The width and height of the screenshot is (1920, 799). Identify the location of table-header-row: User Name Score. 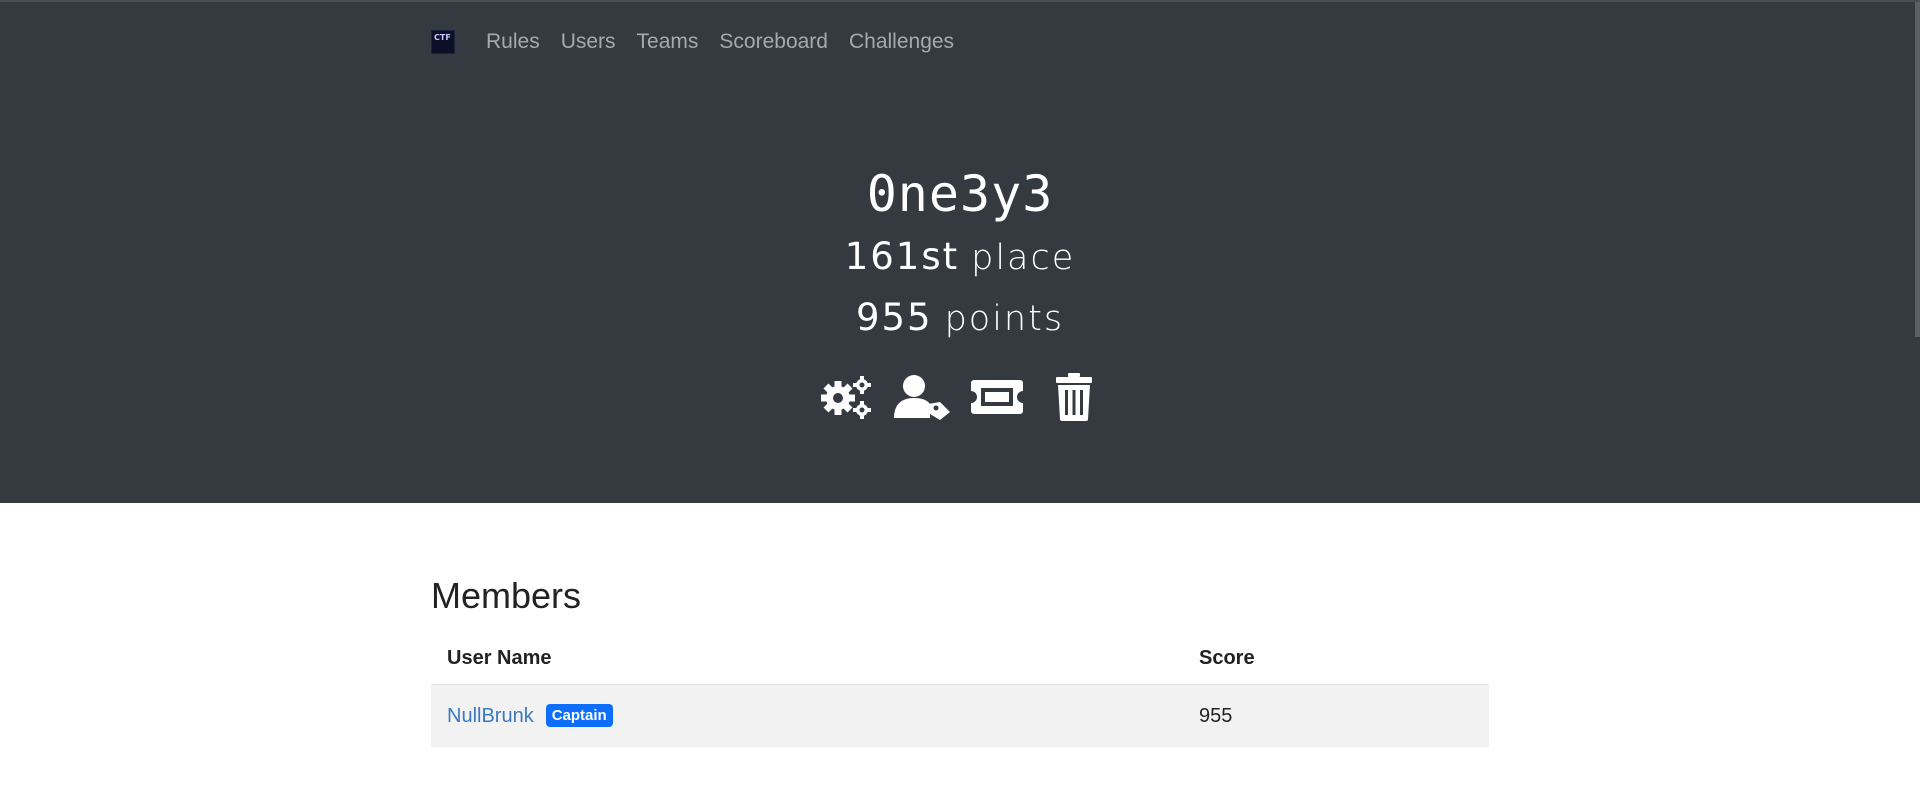
(960, 659).